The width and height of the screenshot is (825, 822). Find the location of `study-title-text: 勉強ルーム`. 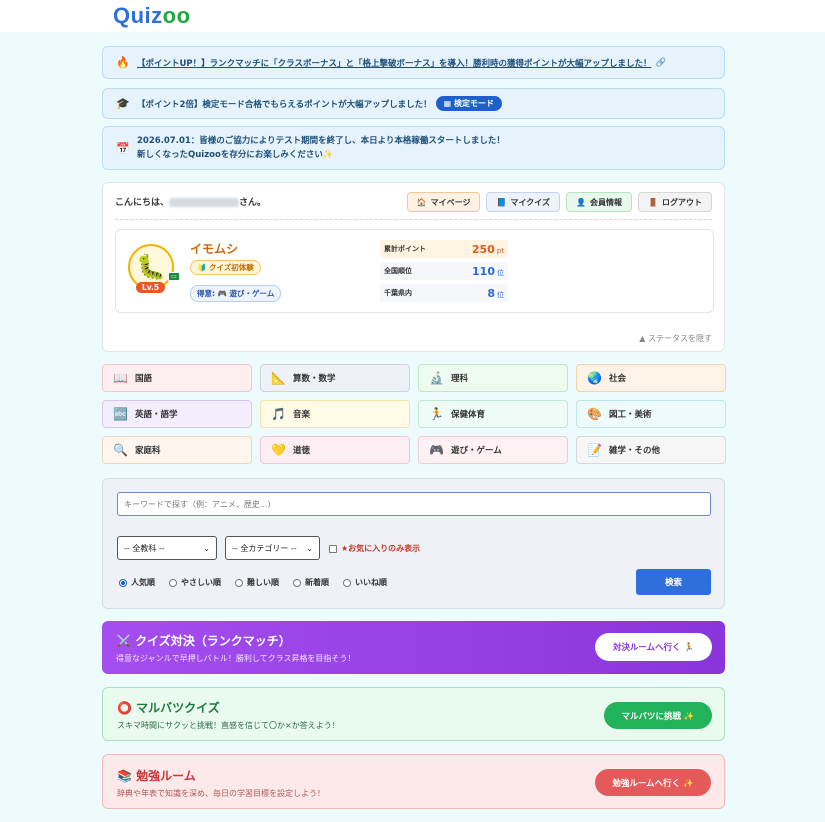

study-title-text: 勉強ルーム is located at coordinates (166, 776).